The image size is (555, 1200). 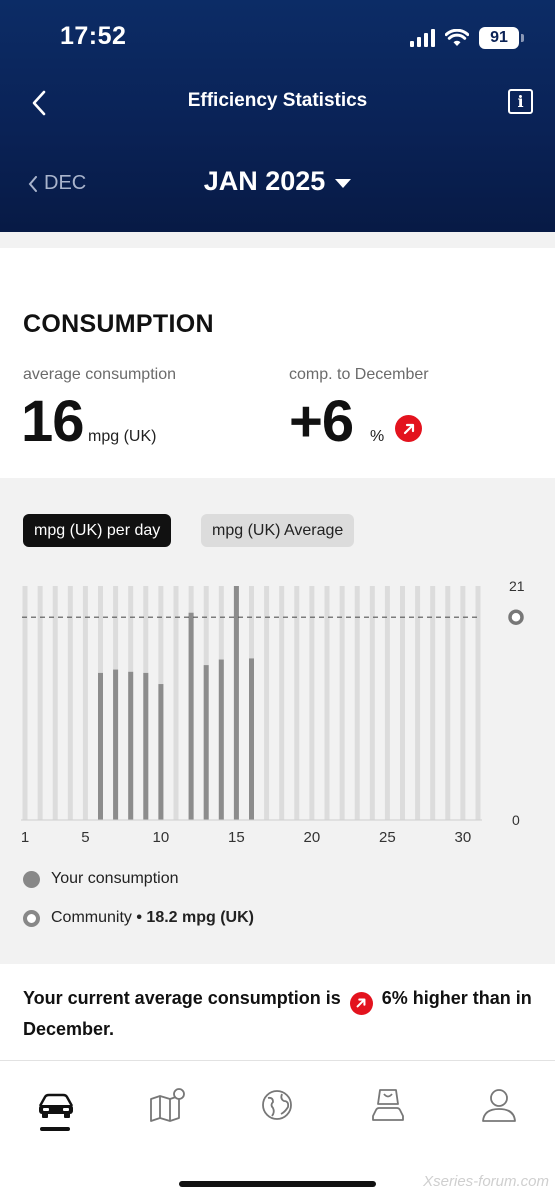 I want to click on info-button: i, so click(x=520, y=101).